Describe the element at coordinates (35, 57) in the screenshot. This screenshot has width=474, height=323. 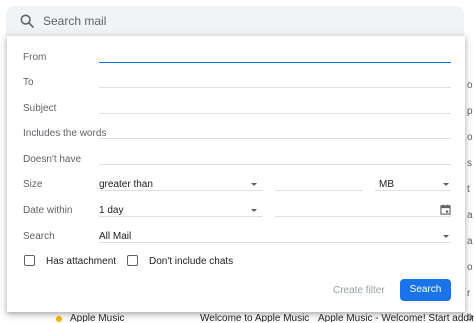
I see `from-label: From` at that location.